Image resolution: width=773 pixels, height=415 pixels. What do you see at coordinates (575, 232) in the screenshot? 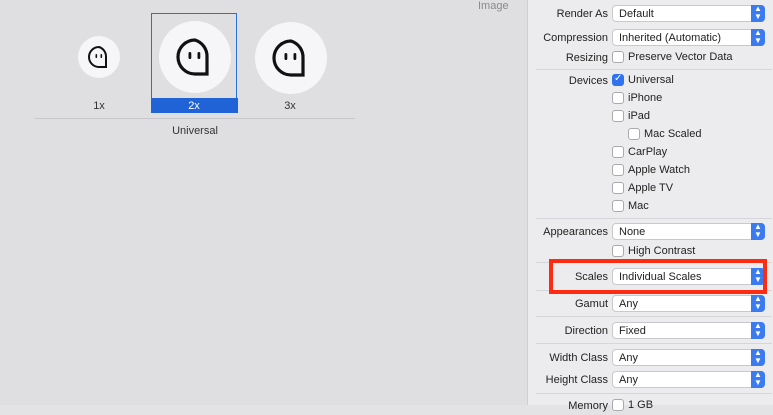
I see `appearances-label: Appearances` at bounding box center [575, 232].